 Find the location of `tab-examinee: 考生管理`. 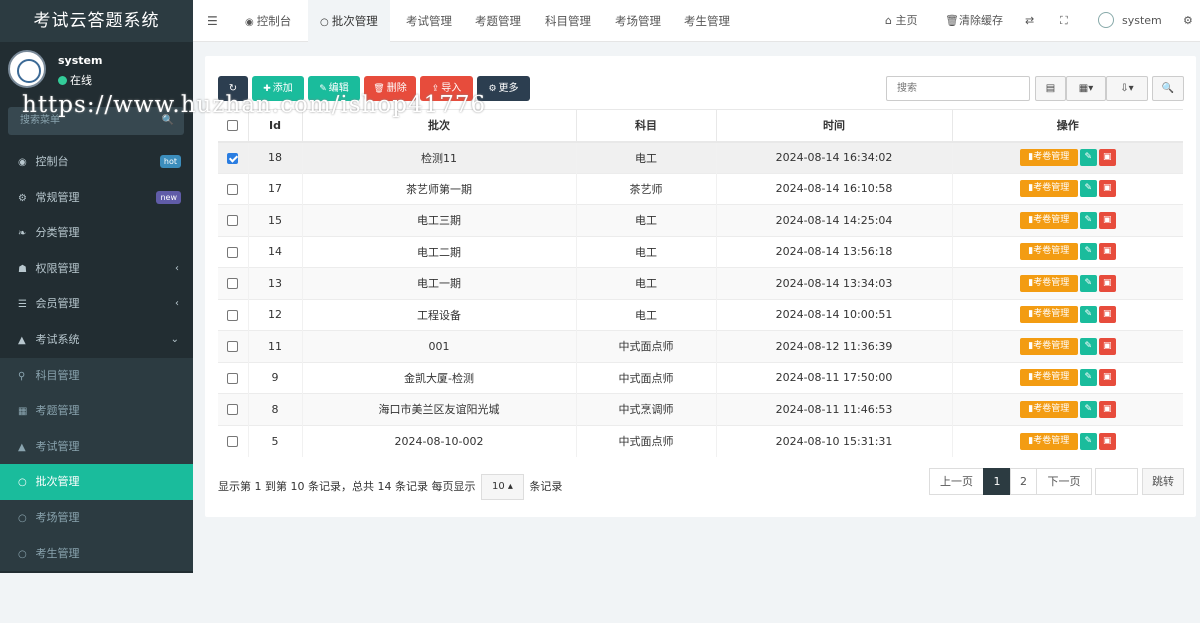

tab-examinee: 考生管理 is located at coordinates (707, 21).